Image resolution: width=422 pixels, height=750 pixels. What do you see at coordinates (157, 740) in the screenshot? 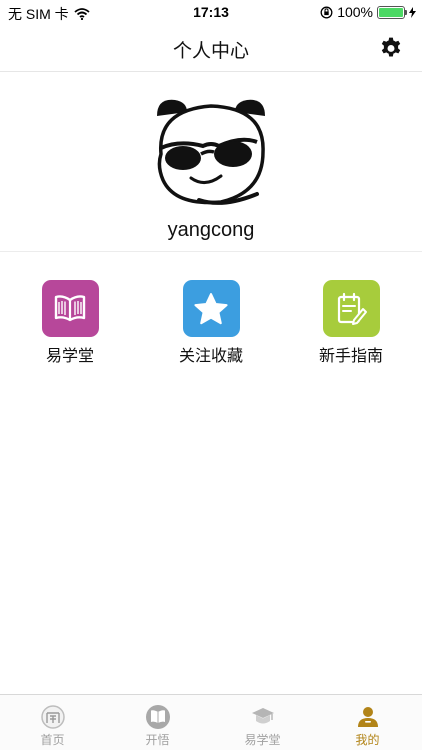
I see `tab-label: 开悟` at bounding box center [157, 740].